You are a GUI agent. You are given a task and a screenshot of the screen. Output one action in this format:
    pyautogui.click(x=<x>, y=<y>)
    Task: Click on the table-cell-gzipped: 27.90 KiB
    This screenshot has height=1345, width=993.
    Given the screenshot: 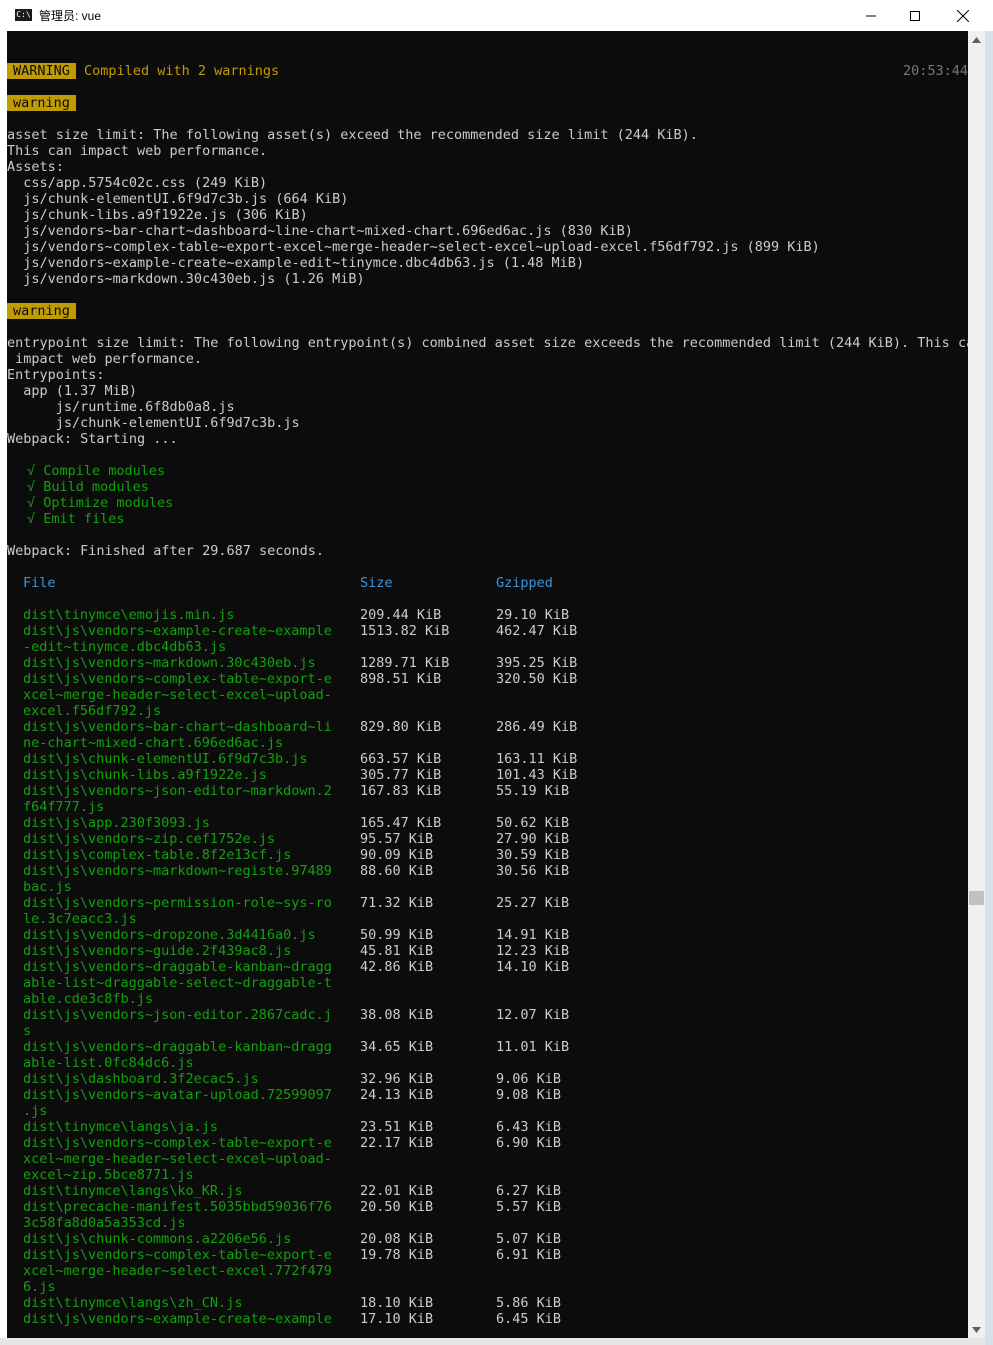 What is the action you would take?
    pyautogui.click(x=533, y=839)
    